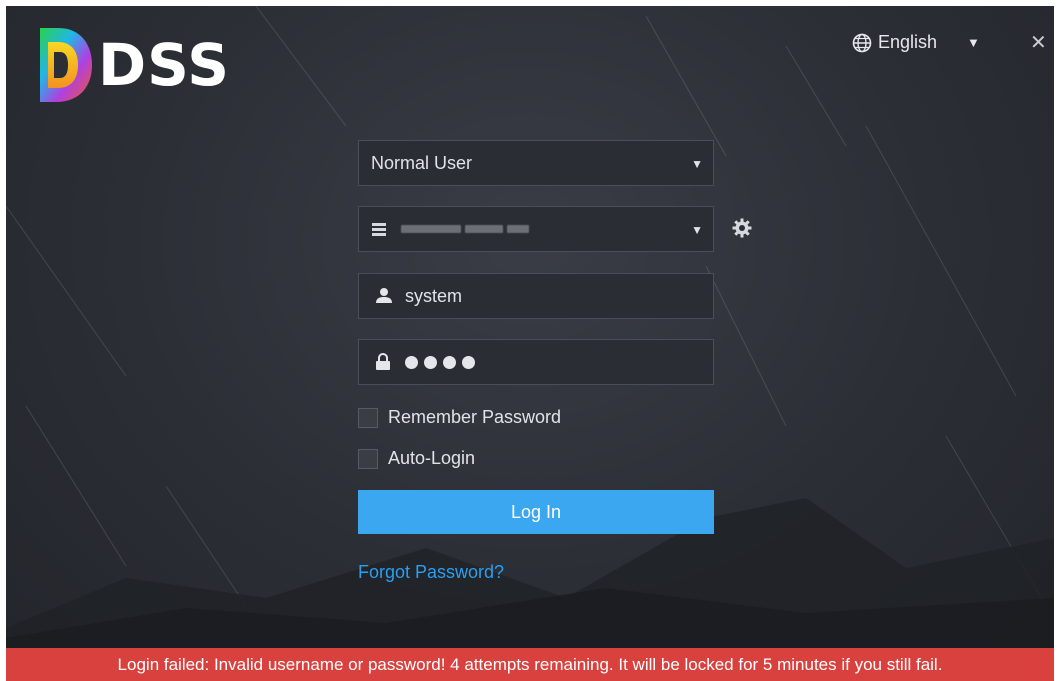 The width and height of the screenshot is (1060, 681). What do you see at coordinates (908, 42) in the screenshot?
I see `language-label: English` at bounding box center [908, 42].